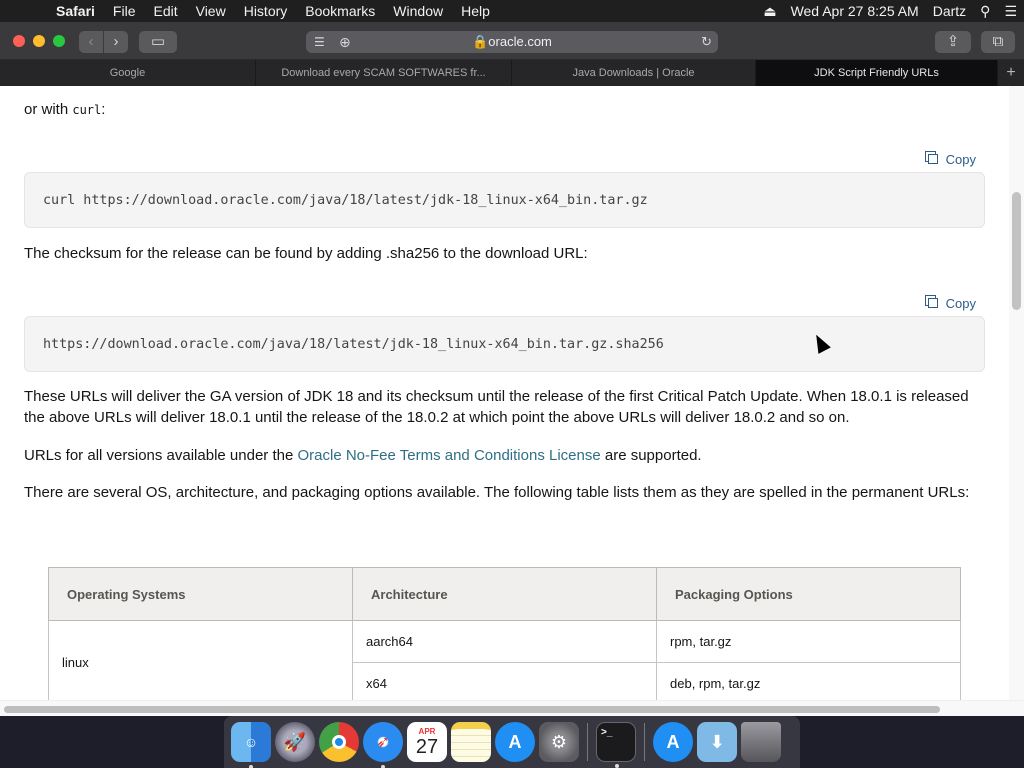 This screenshot has width=1024, height=768. What do you see at coordinates (200, 594) in the screenshot?
I see `table-header-os: Operating Systems` at bounding box center [200, 594].